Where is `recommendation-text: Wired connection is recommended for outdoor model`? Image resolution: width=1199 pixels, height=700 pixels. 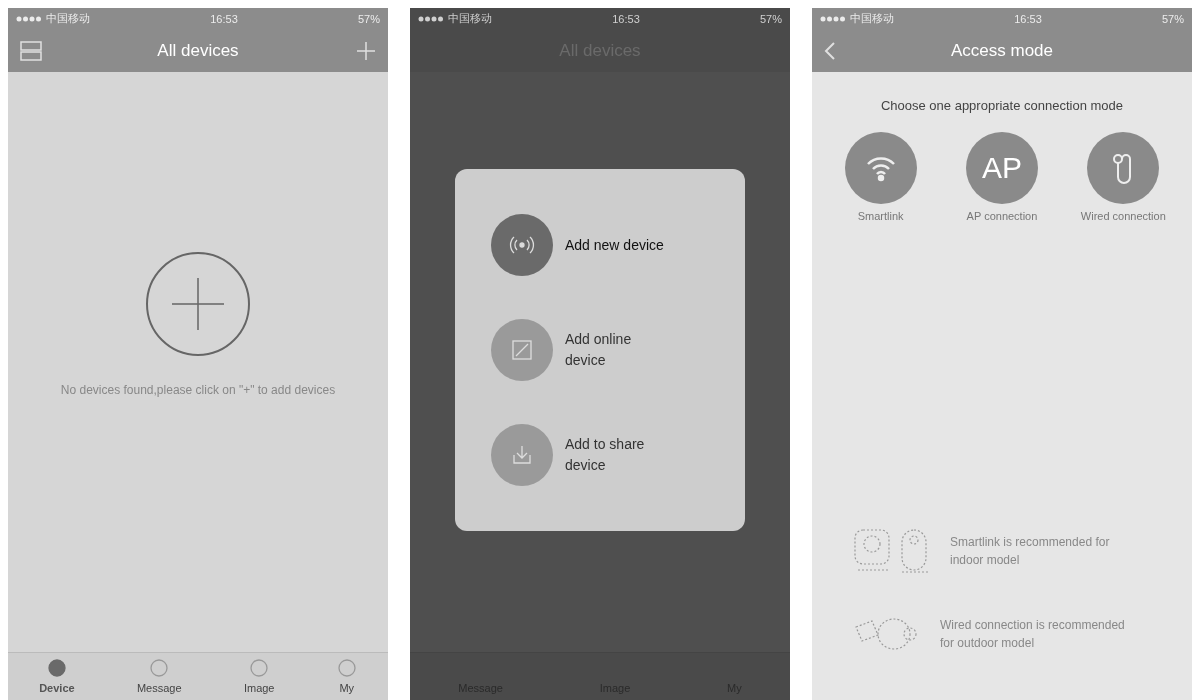
recommendation-text: Wired connection is recommended for outdoor model is located at coordinates (1033, 634).